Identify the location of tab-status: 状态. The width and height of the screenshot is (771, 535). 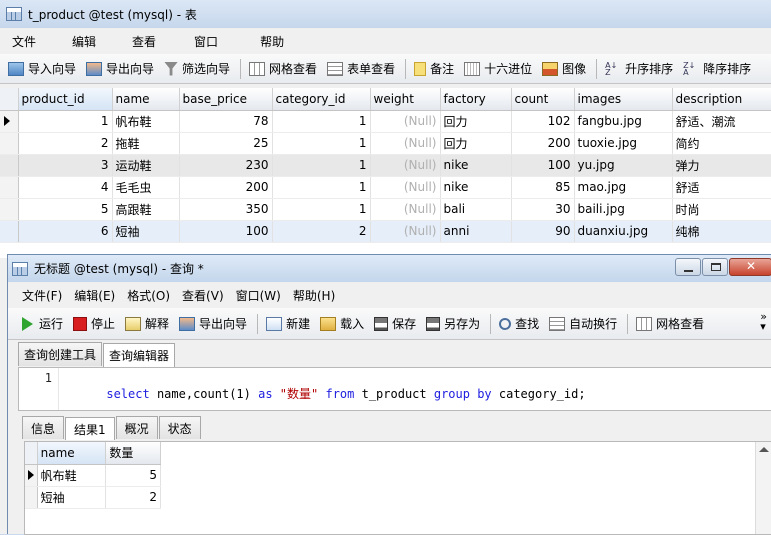
(179, 427).